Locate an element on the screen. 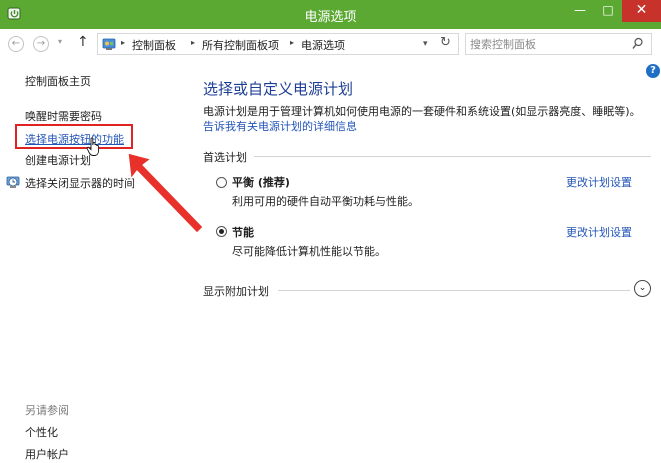 The height and width of the screenshot is (463, 661). power-saver-change-settings-link: 更改计划设置 is located at coordinates (599, 232).